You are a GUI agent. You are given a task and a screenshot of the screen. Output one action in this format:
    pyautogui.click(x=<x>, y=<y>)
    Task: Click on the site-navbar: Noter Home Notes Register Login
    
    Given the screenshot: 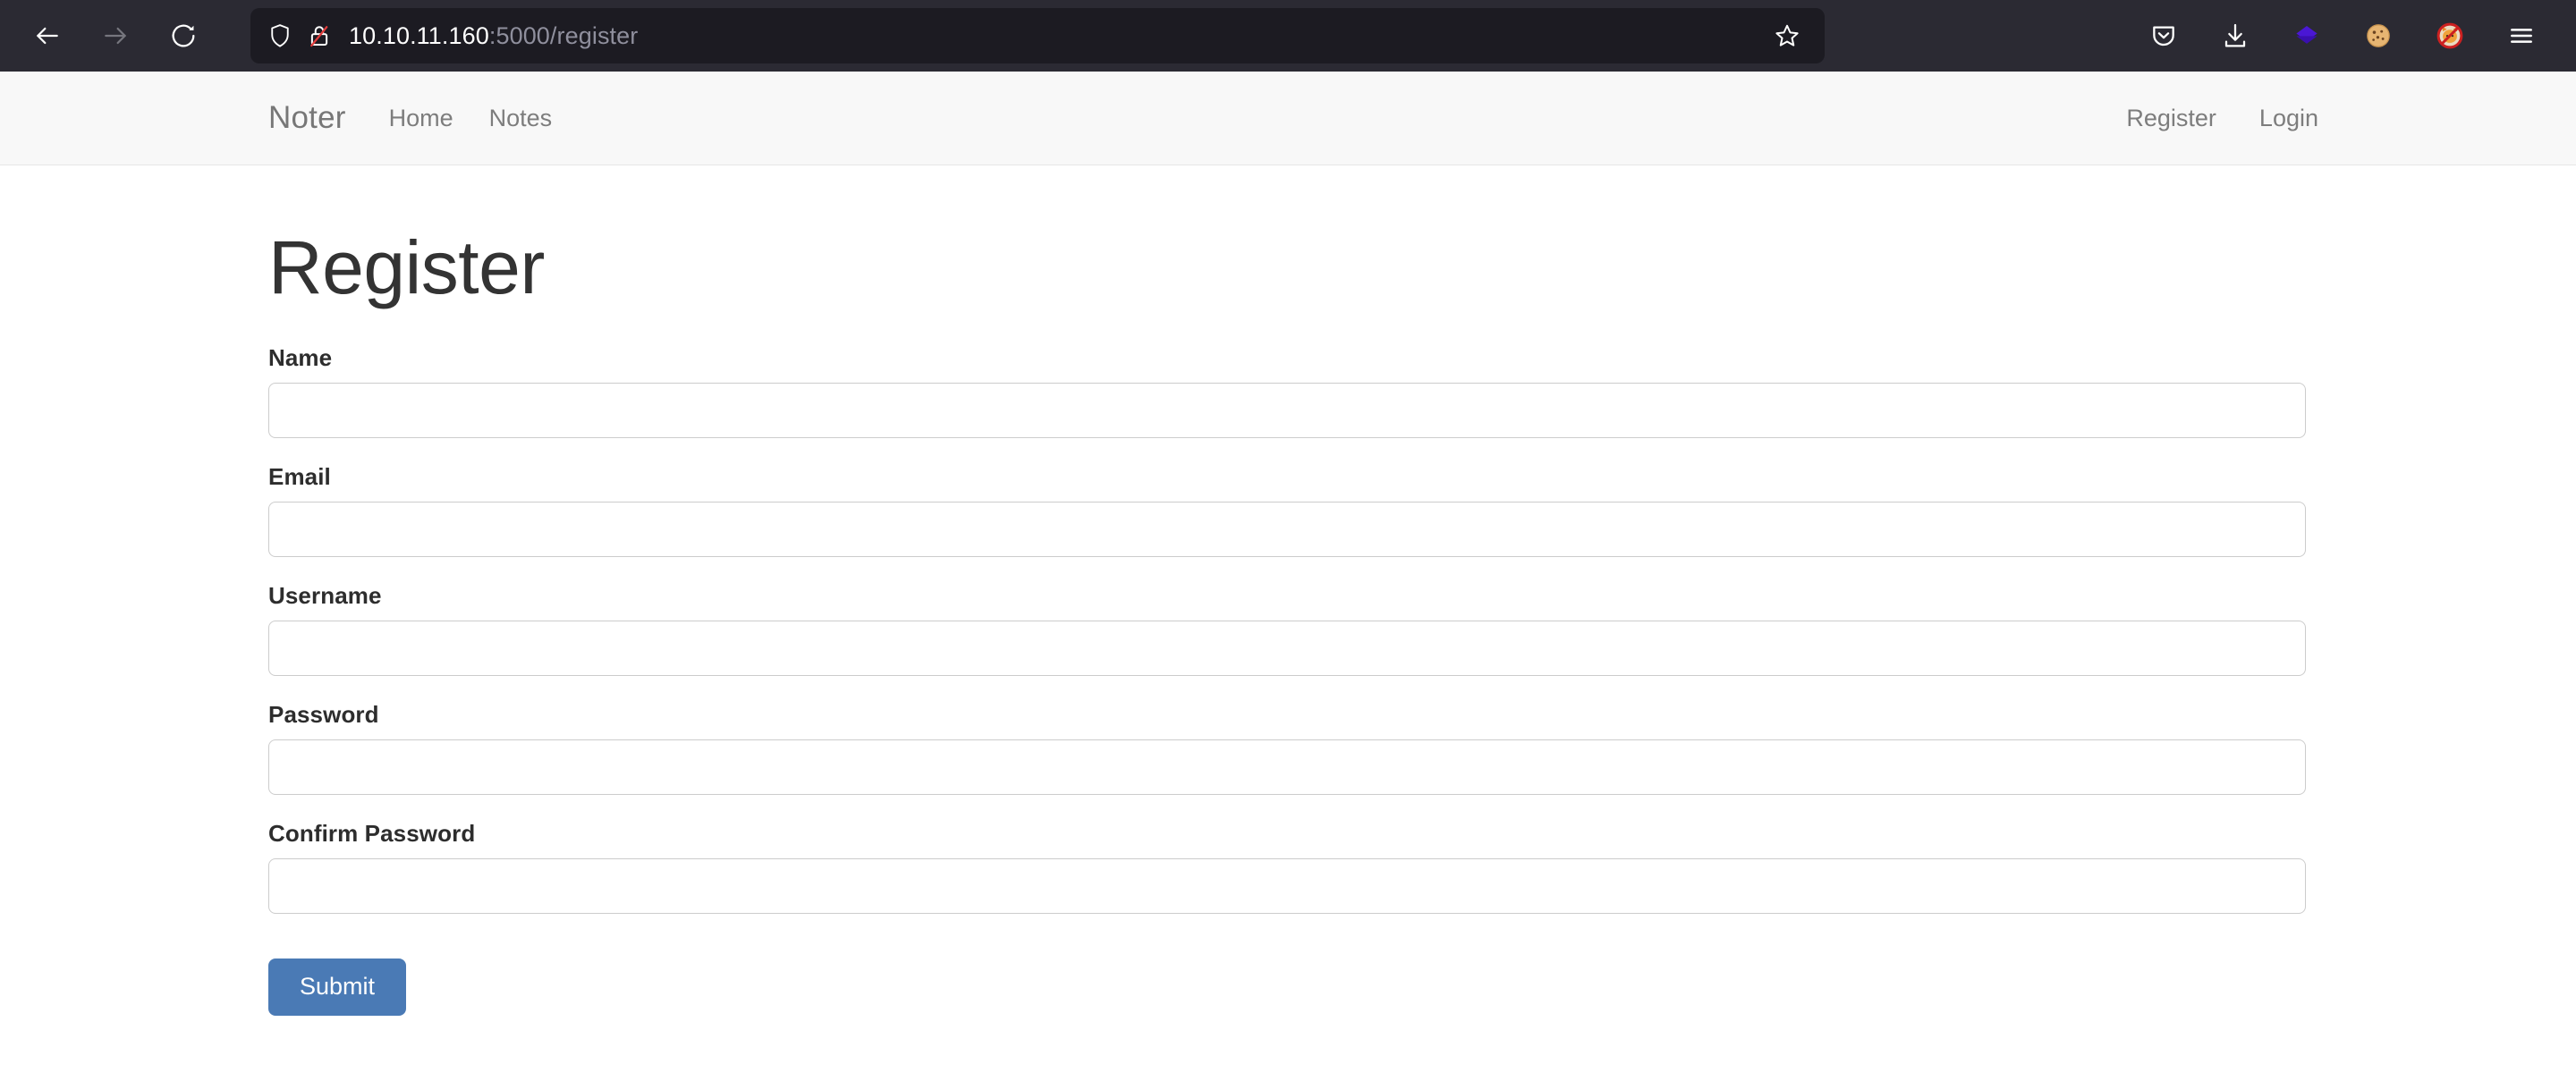 What is the action you would take?
    pyautogui.click(x=1288, y=118)
    